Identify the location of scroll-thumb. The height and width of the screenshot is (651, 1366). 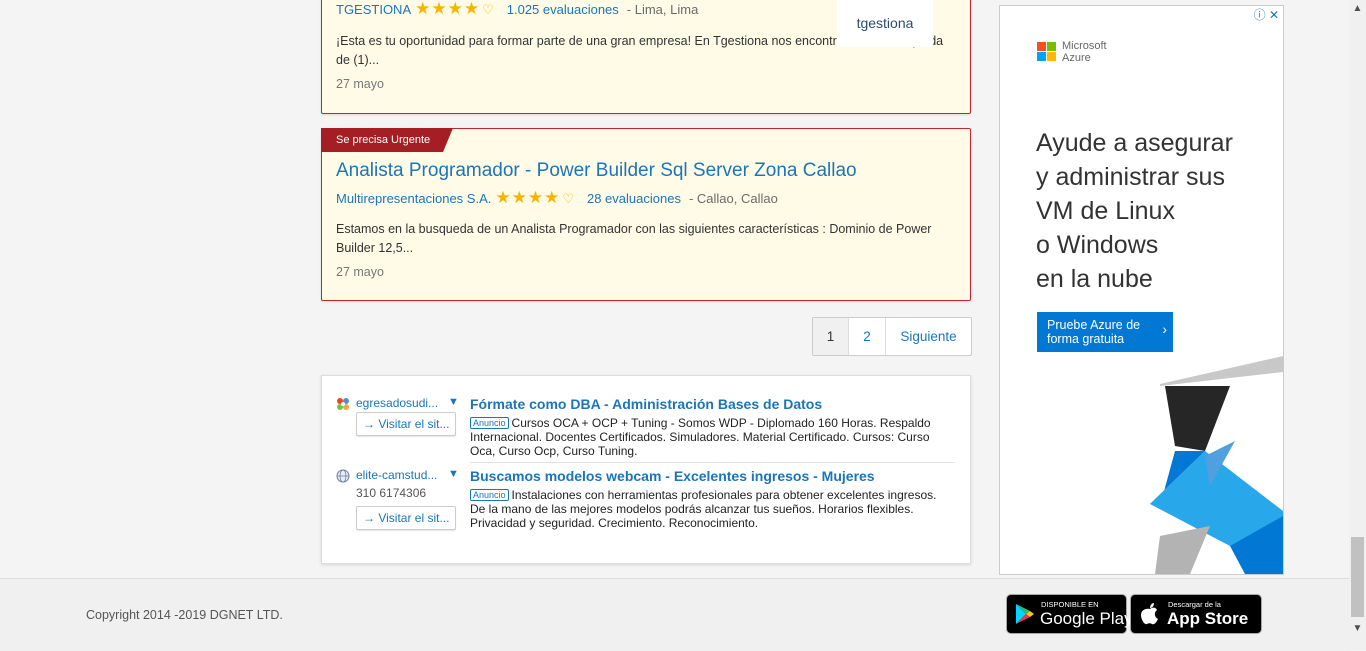
(1357, 577).